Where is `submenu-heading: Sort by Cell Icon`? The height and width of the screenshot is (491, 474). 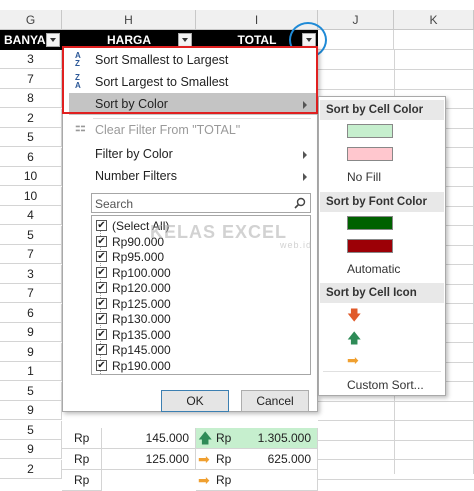 submenu-heading: Sort by Cell Icon is located at coordinates (382, 293).